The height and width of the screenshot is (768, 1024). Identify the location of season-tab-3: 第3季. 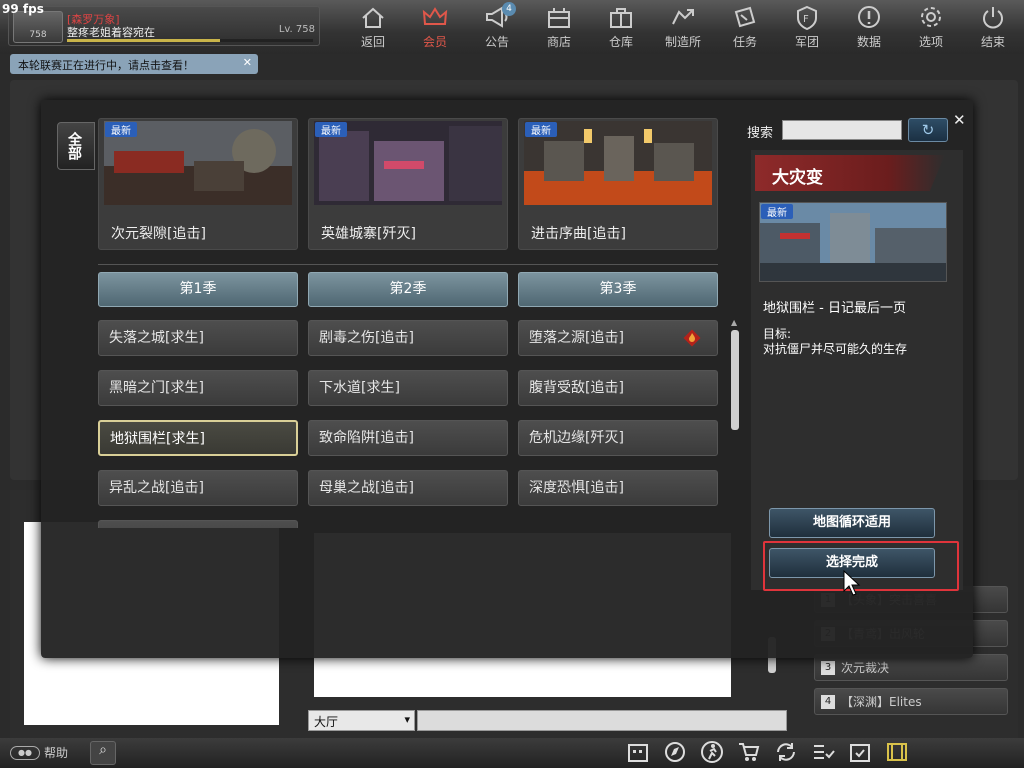
(618, 289).